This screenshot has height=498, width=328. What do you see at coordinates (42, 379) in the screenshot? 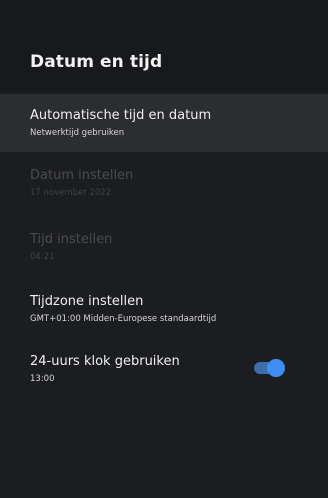
I see `setting-subtitle: 13:00` at bounding box center [42, 379].